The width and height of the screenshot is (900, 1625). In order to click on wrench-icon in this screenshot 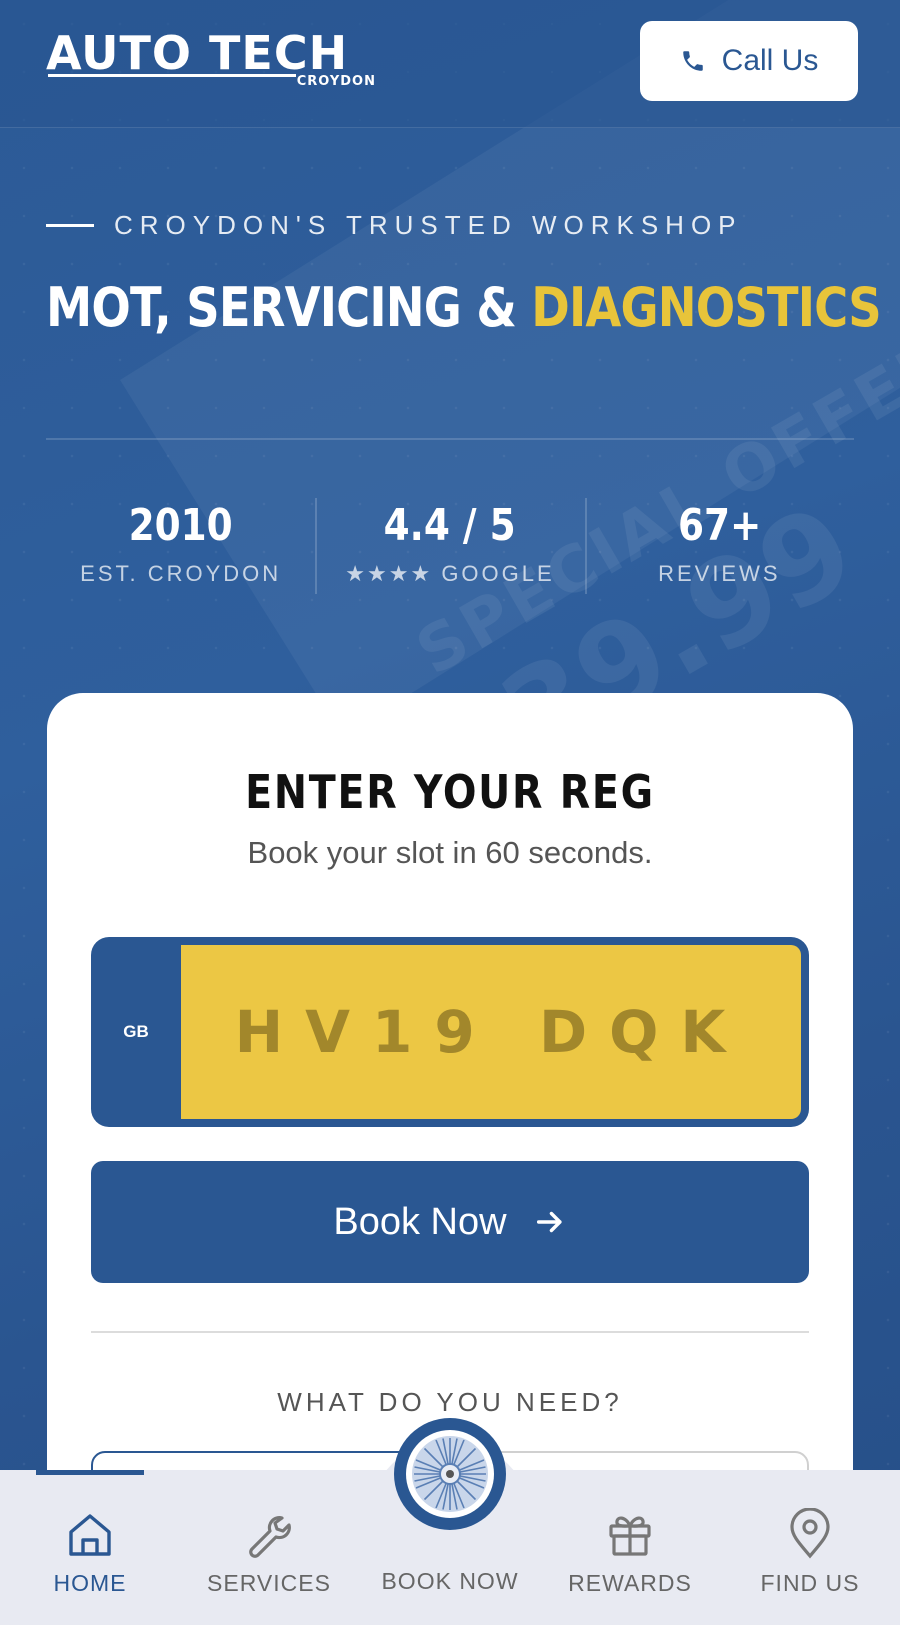, I will do `click(270, 1537)`.